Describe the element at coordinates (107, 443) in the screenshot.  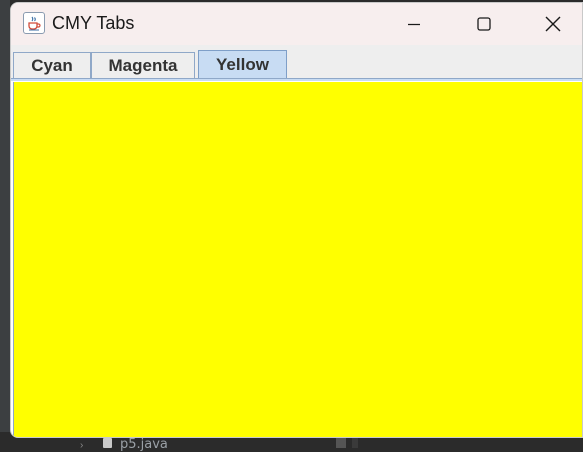
I see `java-file-icon` at that location.